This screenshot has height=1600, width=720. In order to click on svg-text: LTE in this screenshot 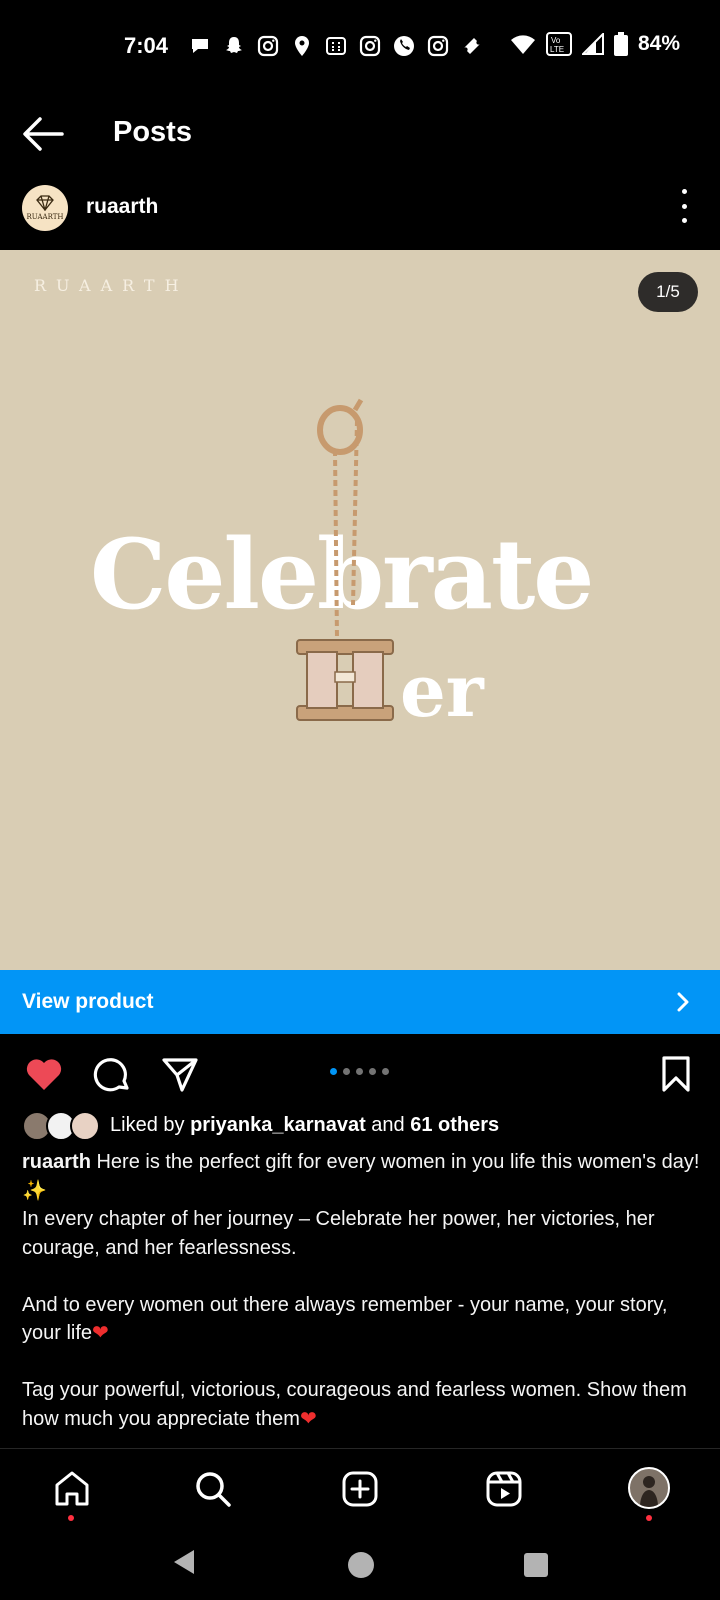, I will do `click(557, 49)`.